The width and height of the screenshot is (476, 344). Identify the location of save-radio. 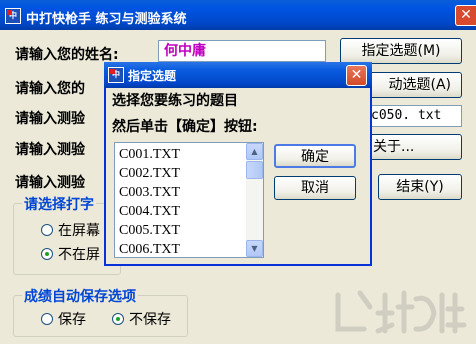
(47, 319).